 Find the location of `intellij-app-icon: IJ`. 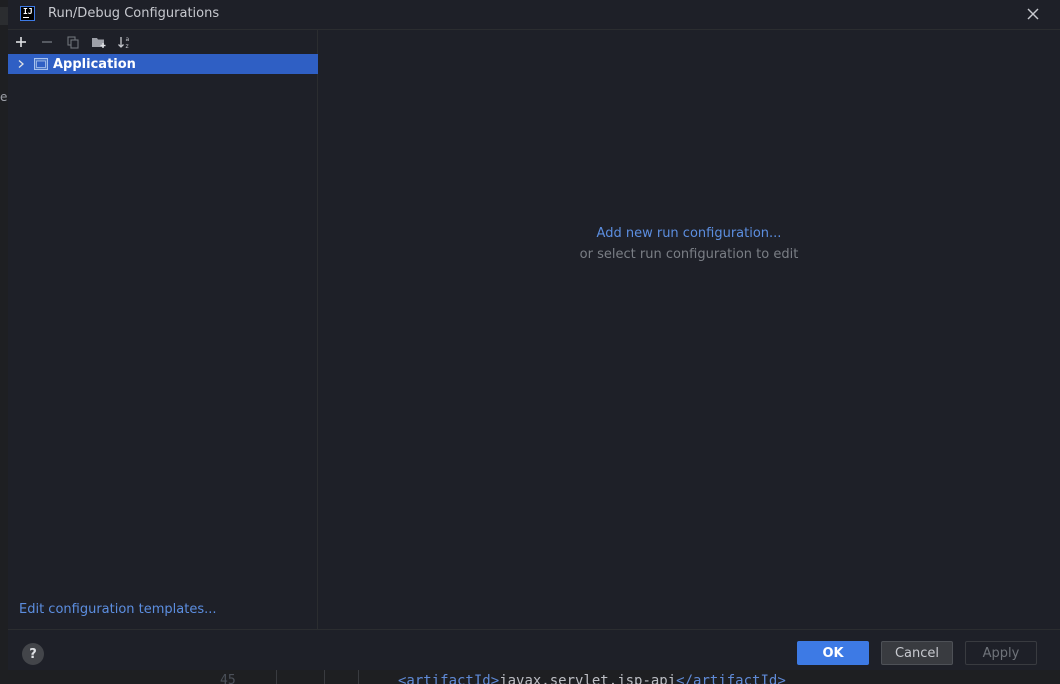

intellij-app-icon: IJ is located at coordinates (27, 13).